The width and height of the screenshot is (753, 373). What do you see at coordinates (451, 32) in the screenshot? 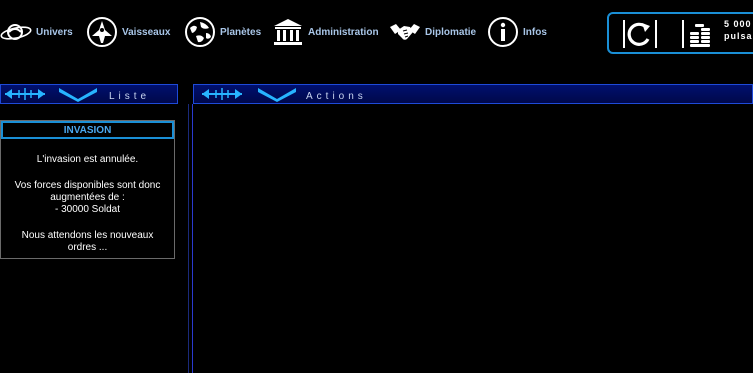
I see `nav-diplomatie-label: Diplomatie` at bounding box center [451, 32].